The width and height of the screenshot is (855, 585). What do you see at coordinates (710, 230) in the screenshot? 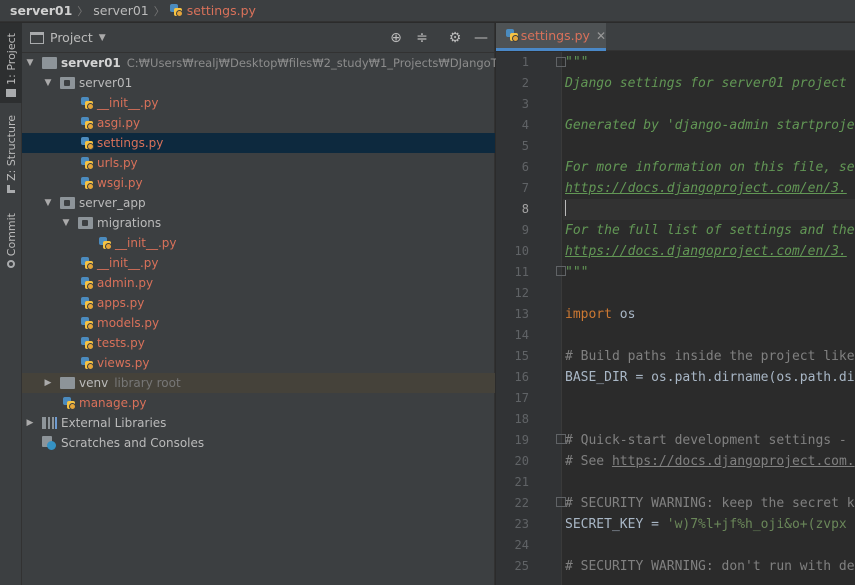
I see `code-line: For the full list of settings and the` at bounding box center [710, 230].